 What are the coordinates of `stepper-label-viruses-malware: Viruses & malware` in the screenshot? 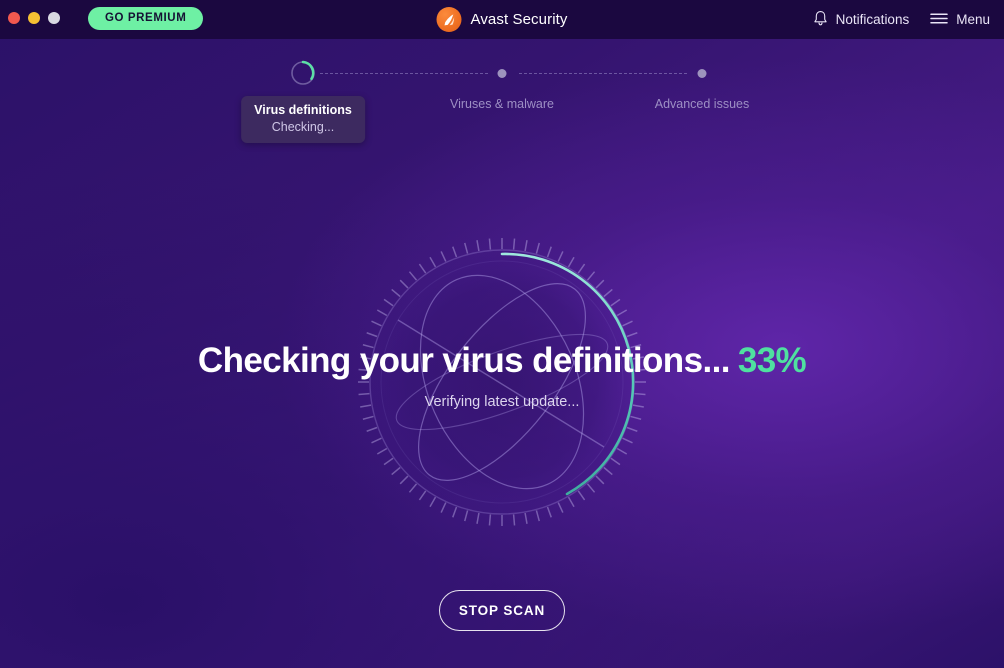 It's located at (502, 104).